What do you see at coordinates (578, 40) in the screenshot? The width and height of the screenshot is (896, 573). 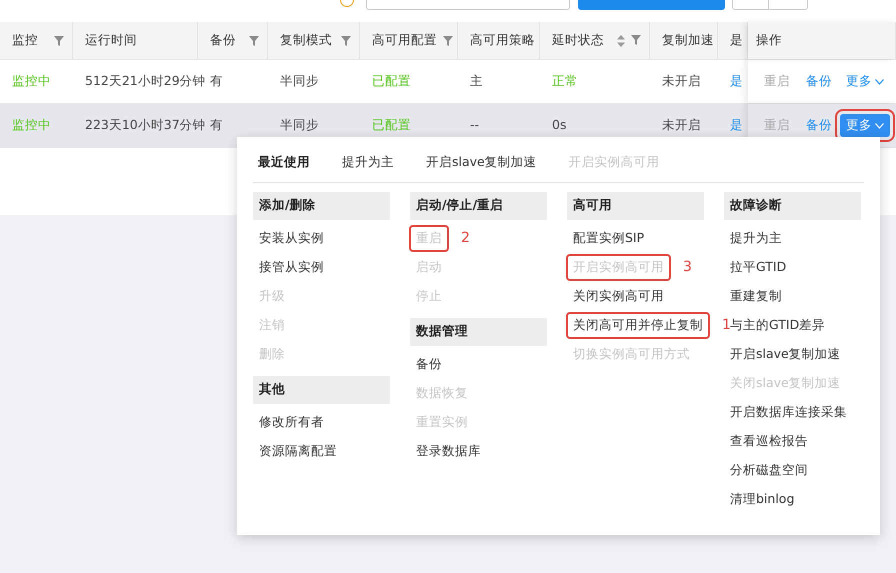 I see `column-header: 延时状态` at bounding box center [578, 40].